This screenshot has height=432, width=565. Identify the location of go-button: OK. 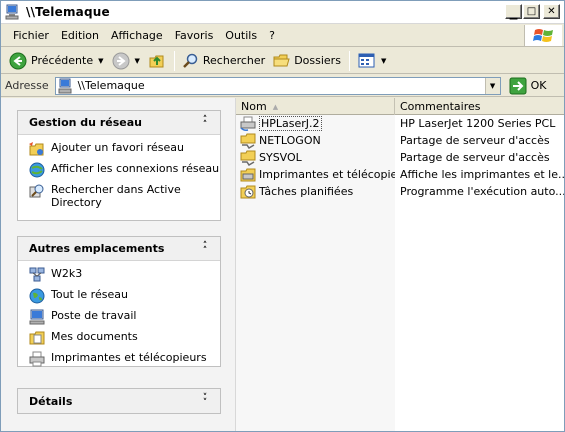
(528, 86).